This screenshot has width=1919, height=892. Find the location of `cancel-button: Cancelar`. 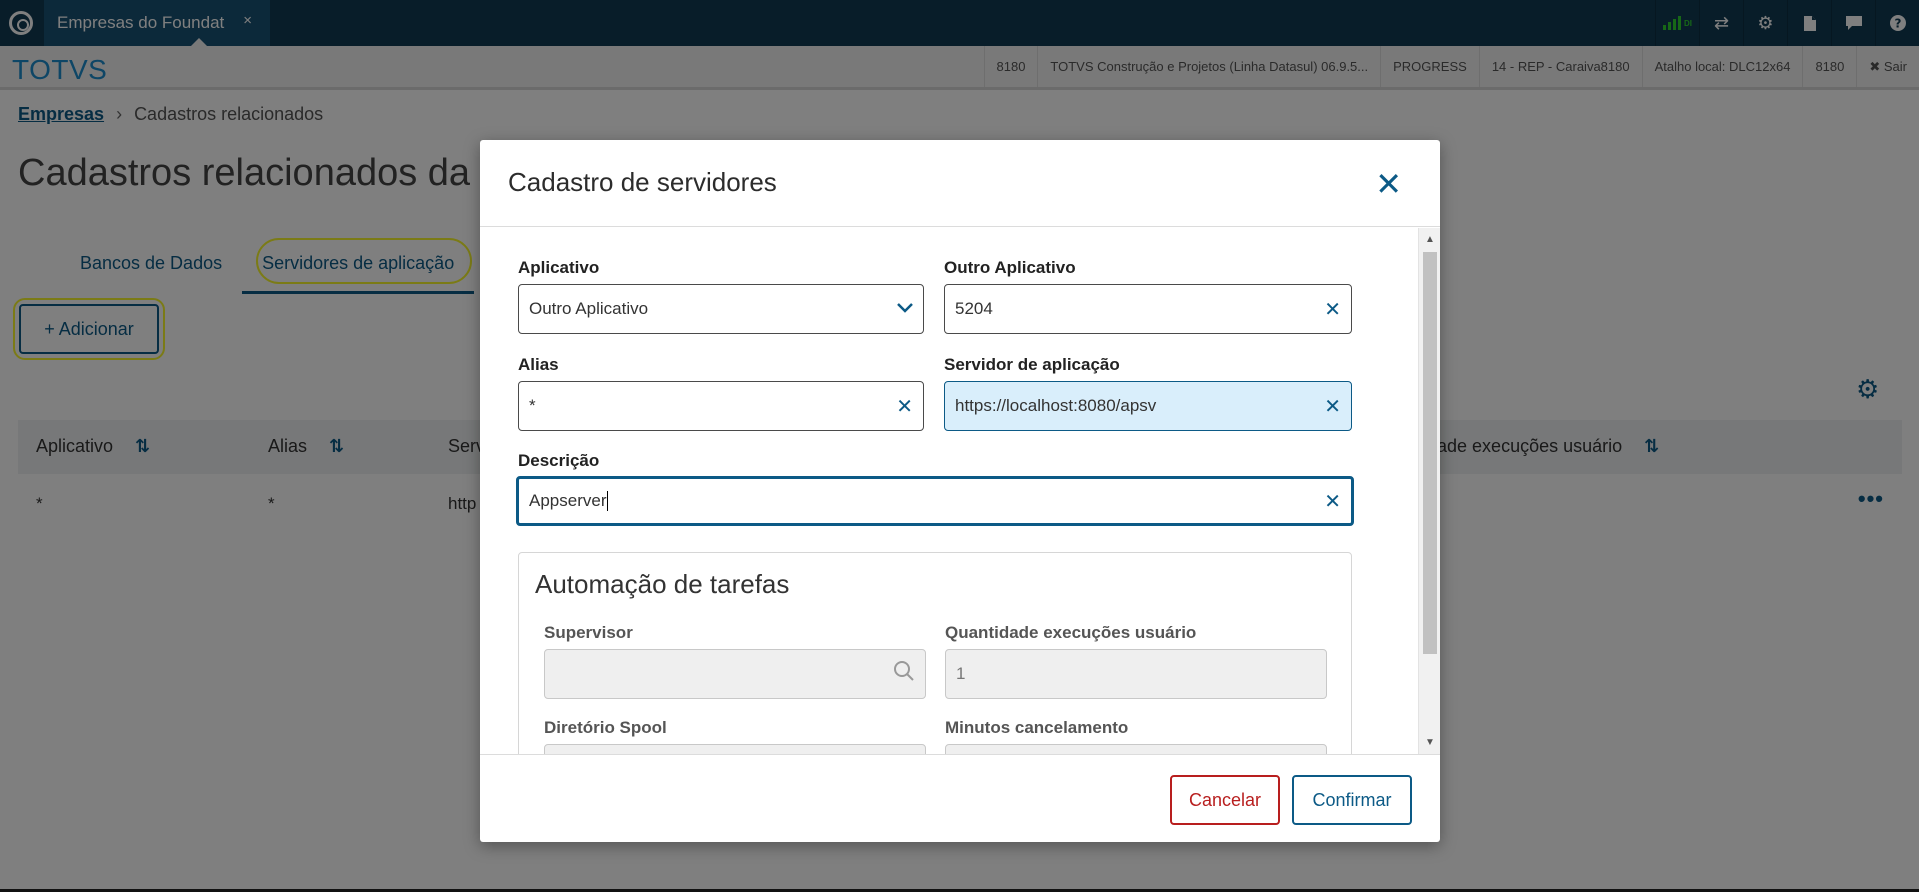

cancel-button: Cancelar is located at coordinates (1225, 800).